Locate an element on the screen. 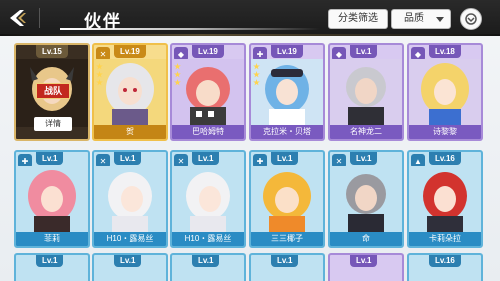 This screenshot has height=281, width=500. level-label: Lv.15 is located at coordinates (52, 51).